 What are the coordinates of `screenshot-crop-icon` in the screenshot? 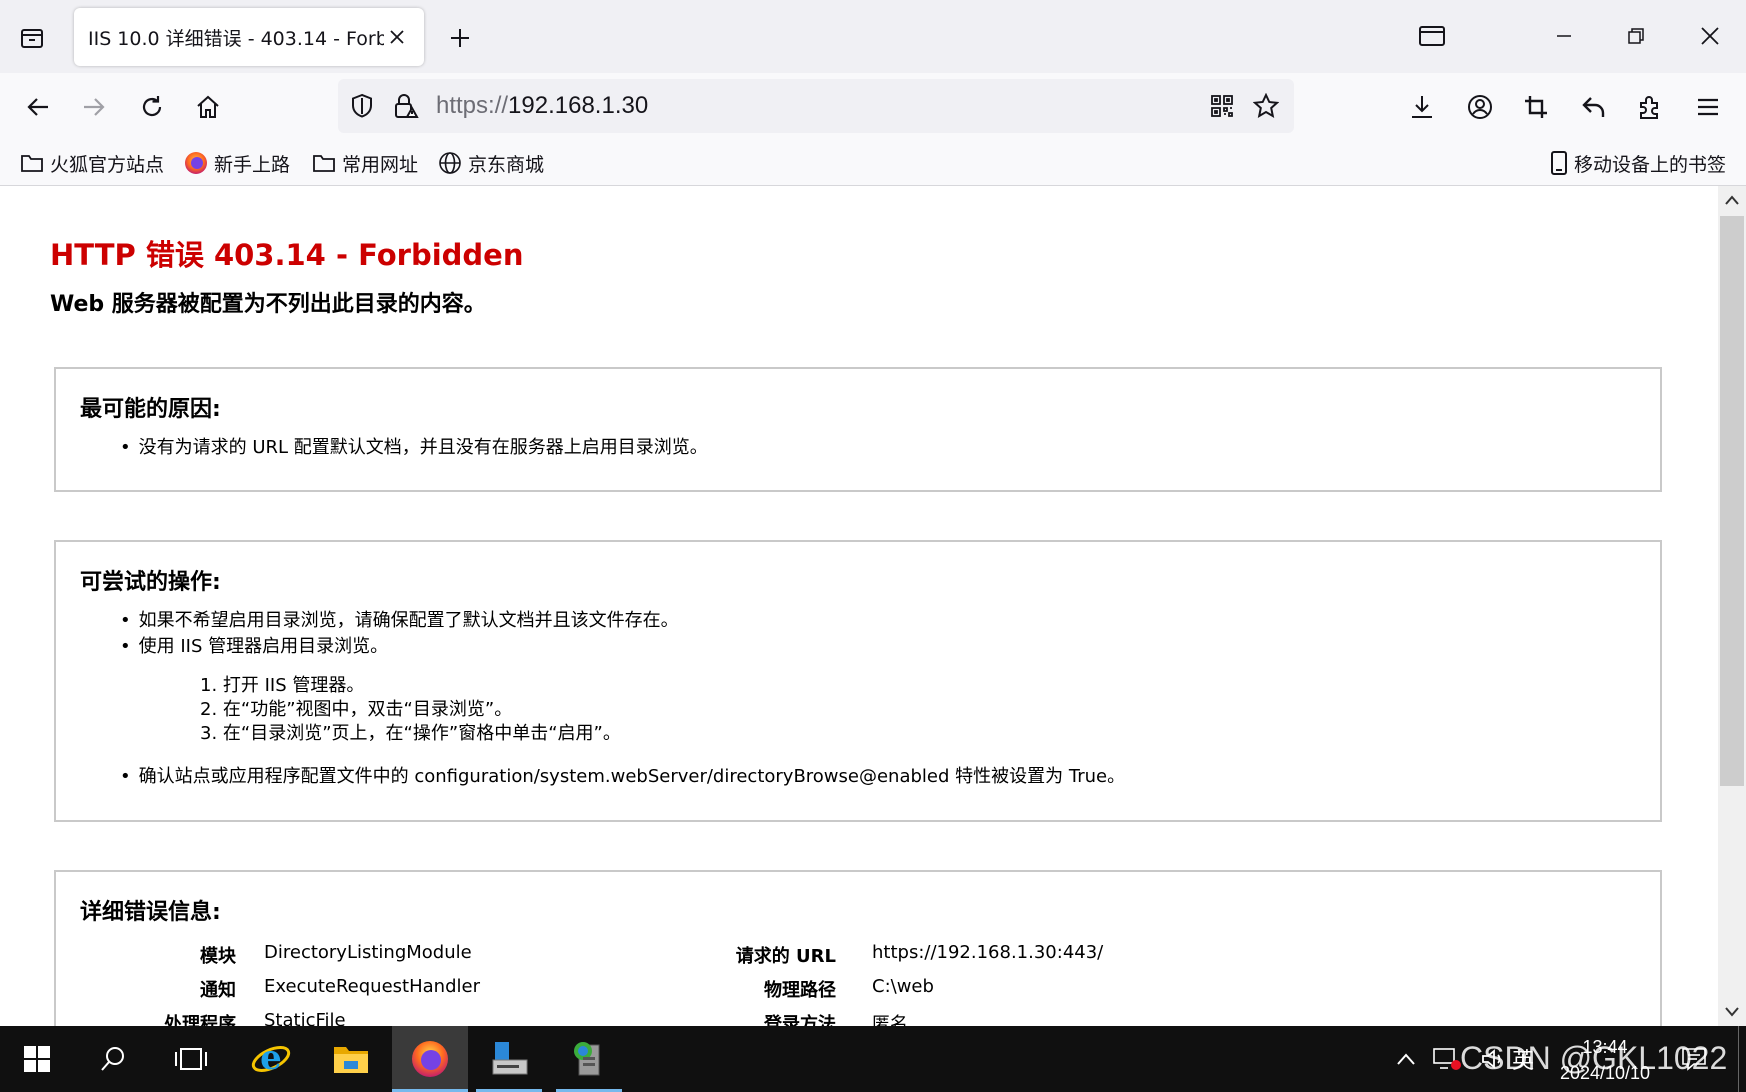 It's located at (1536, 107).